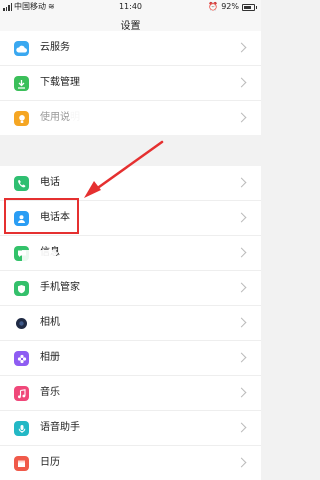  Describe the element at coordinates (21, 428) in the screenshot. I see `mic-icon` at that location.